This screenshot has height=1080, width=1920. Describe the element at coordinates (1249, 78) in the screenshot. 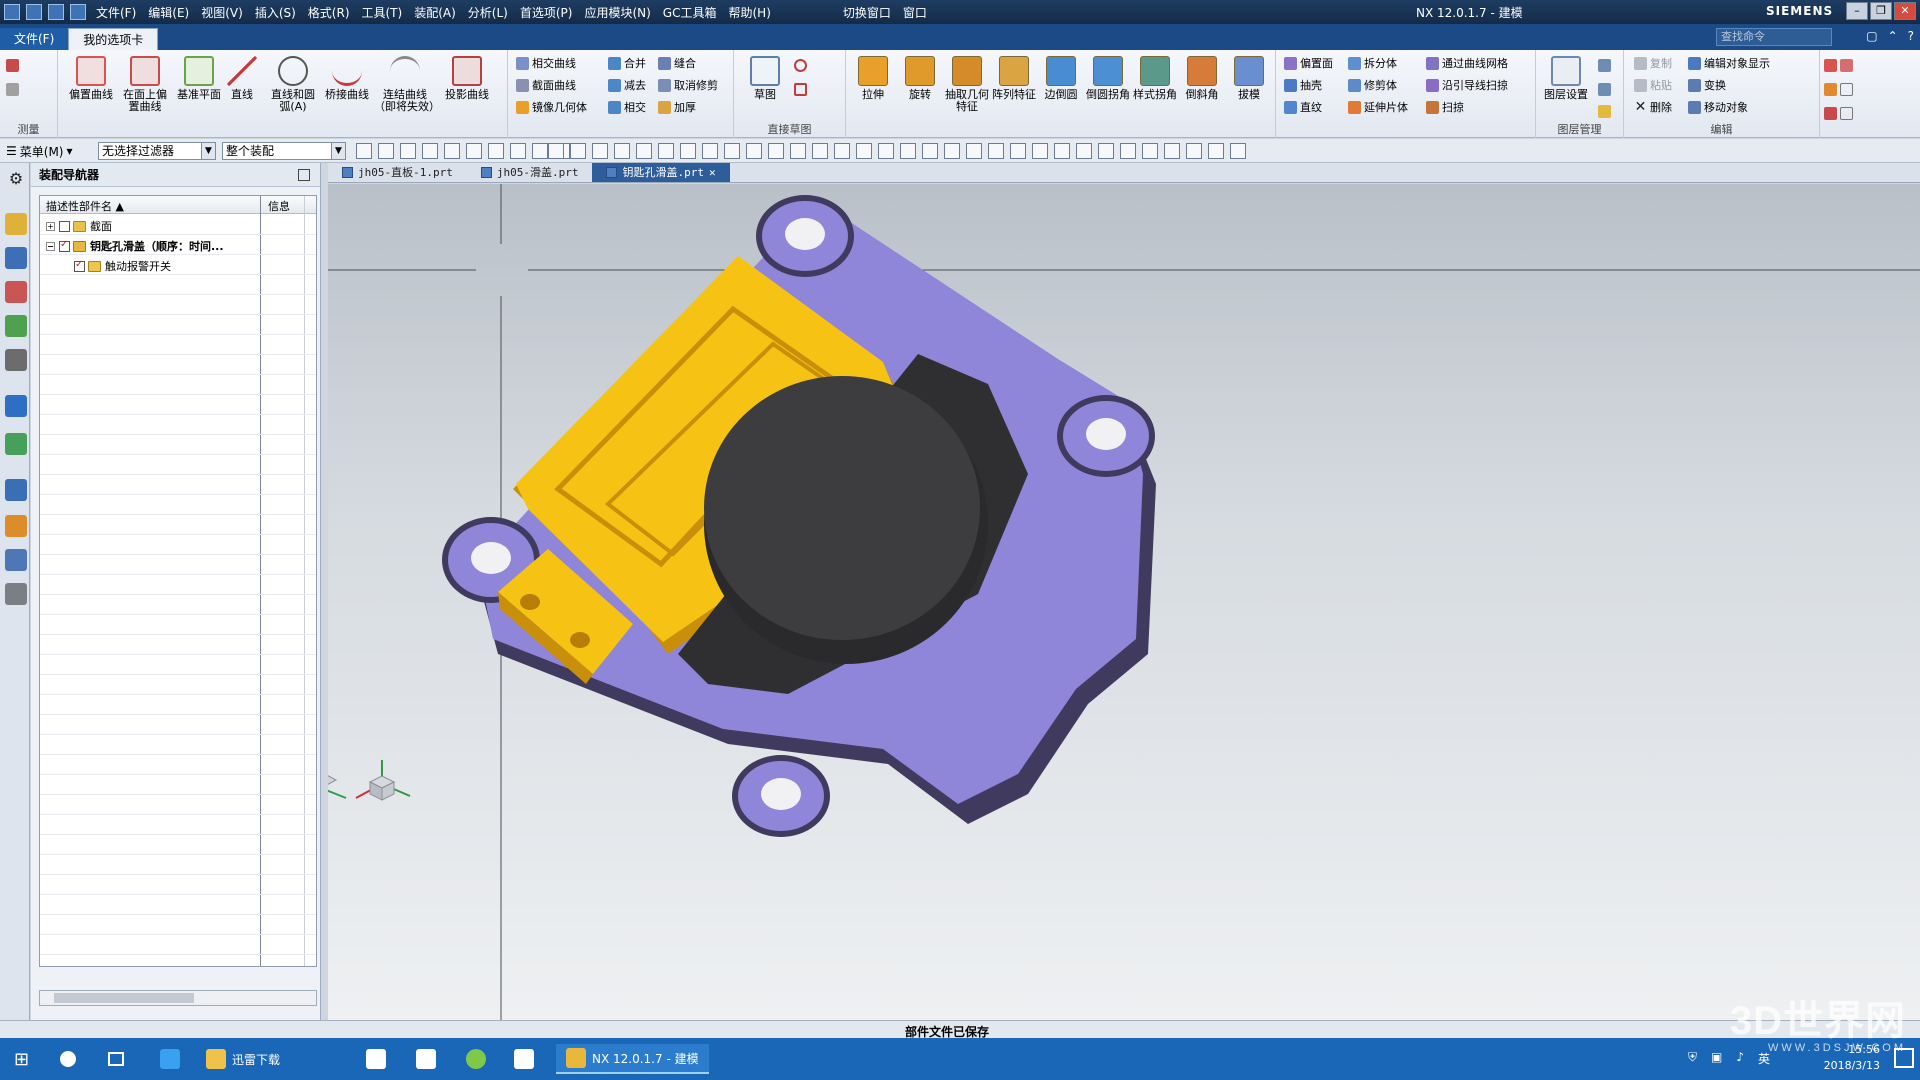

I see `feature-button: 拔模` at that location.